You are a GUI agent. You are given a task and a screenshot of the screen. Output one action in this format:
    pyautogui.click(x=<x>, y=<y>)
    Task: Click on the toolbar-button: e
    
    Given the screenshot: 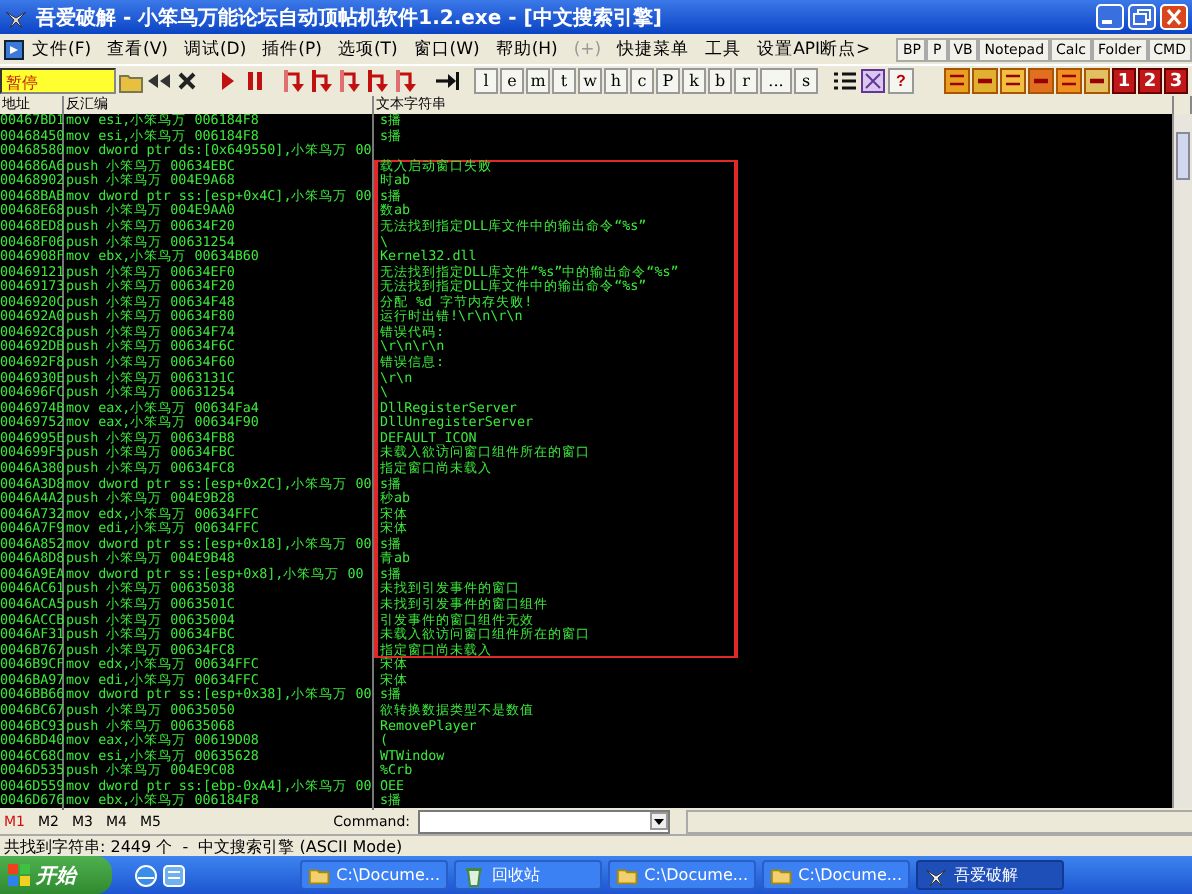 What is the action you would take?
    pyautogui.click(x=512, y=81)
    